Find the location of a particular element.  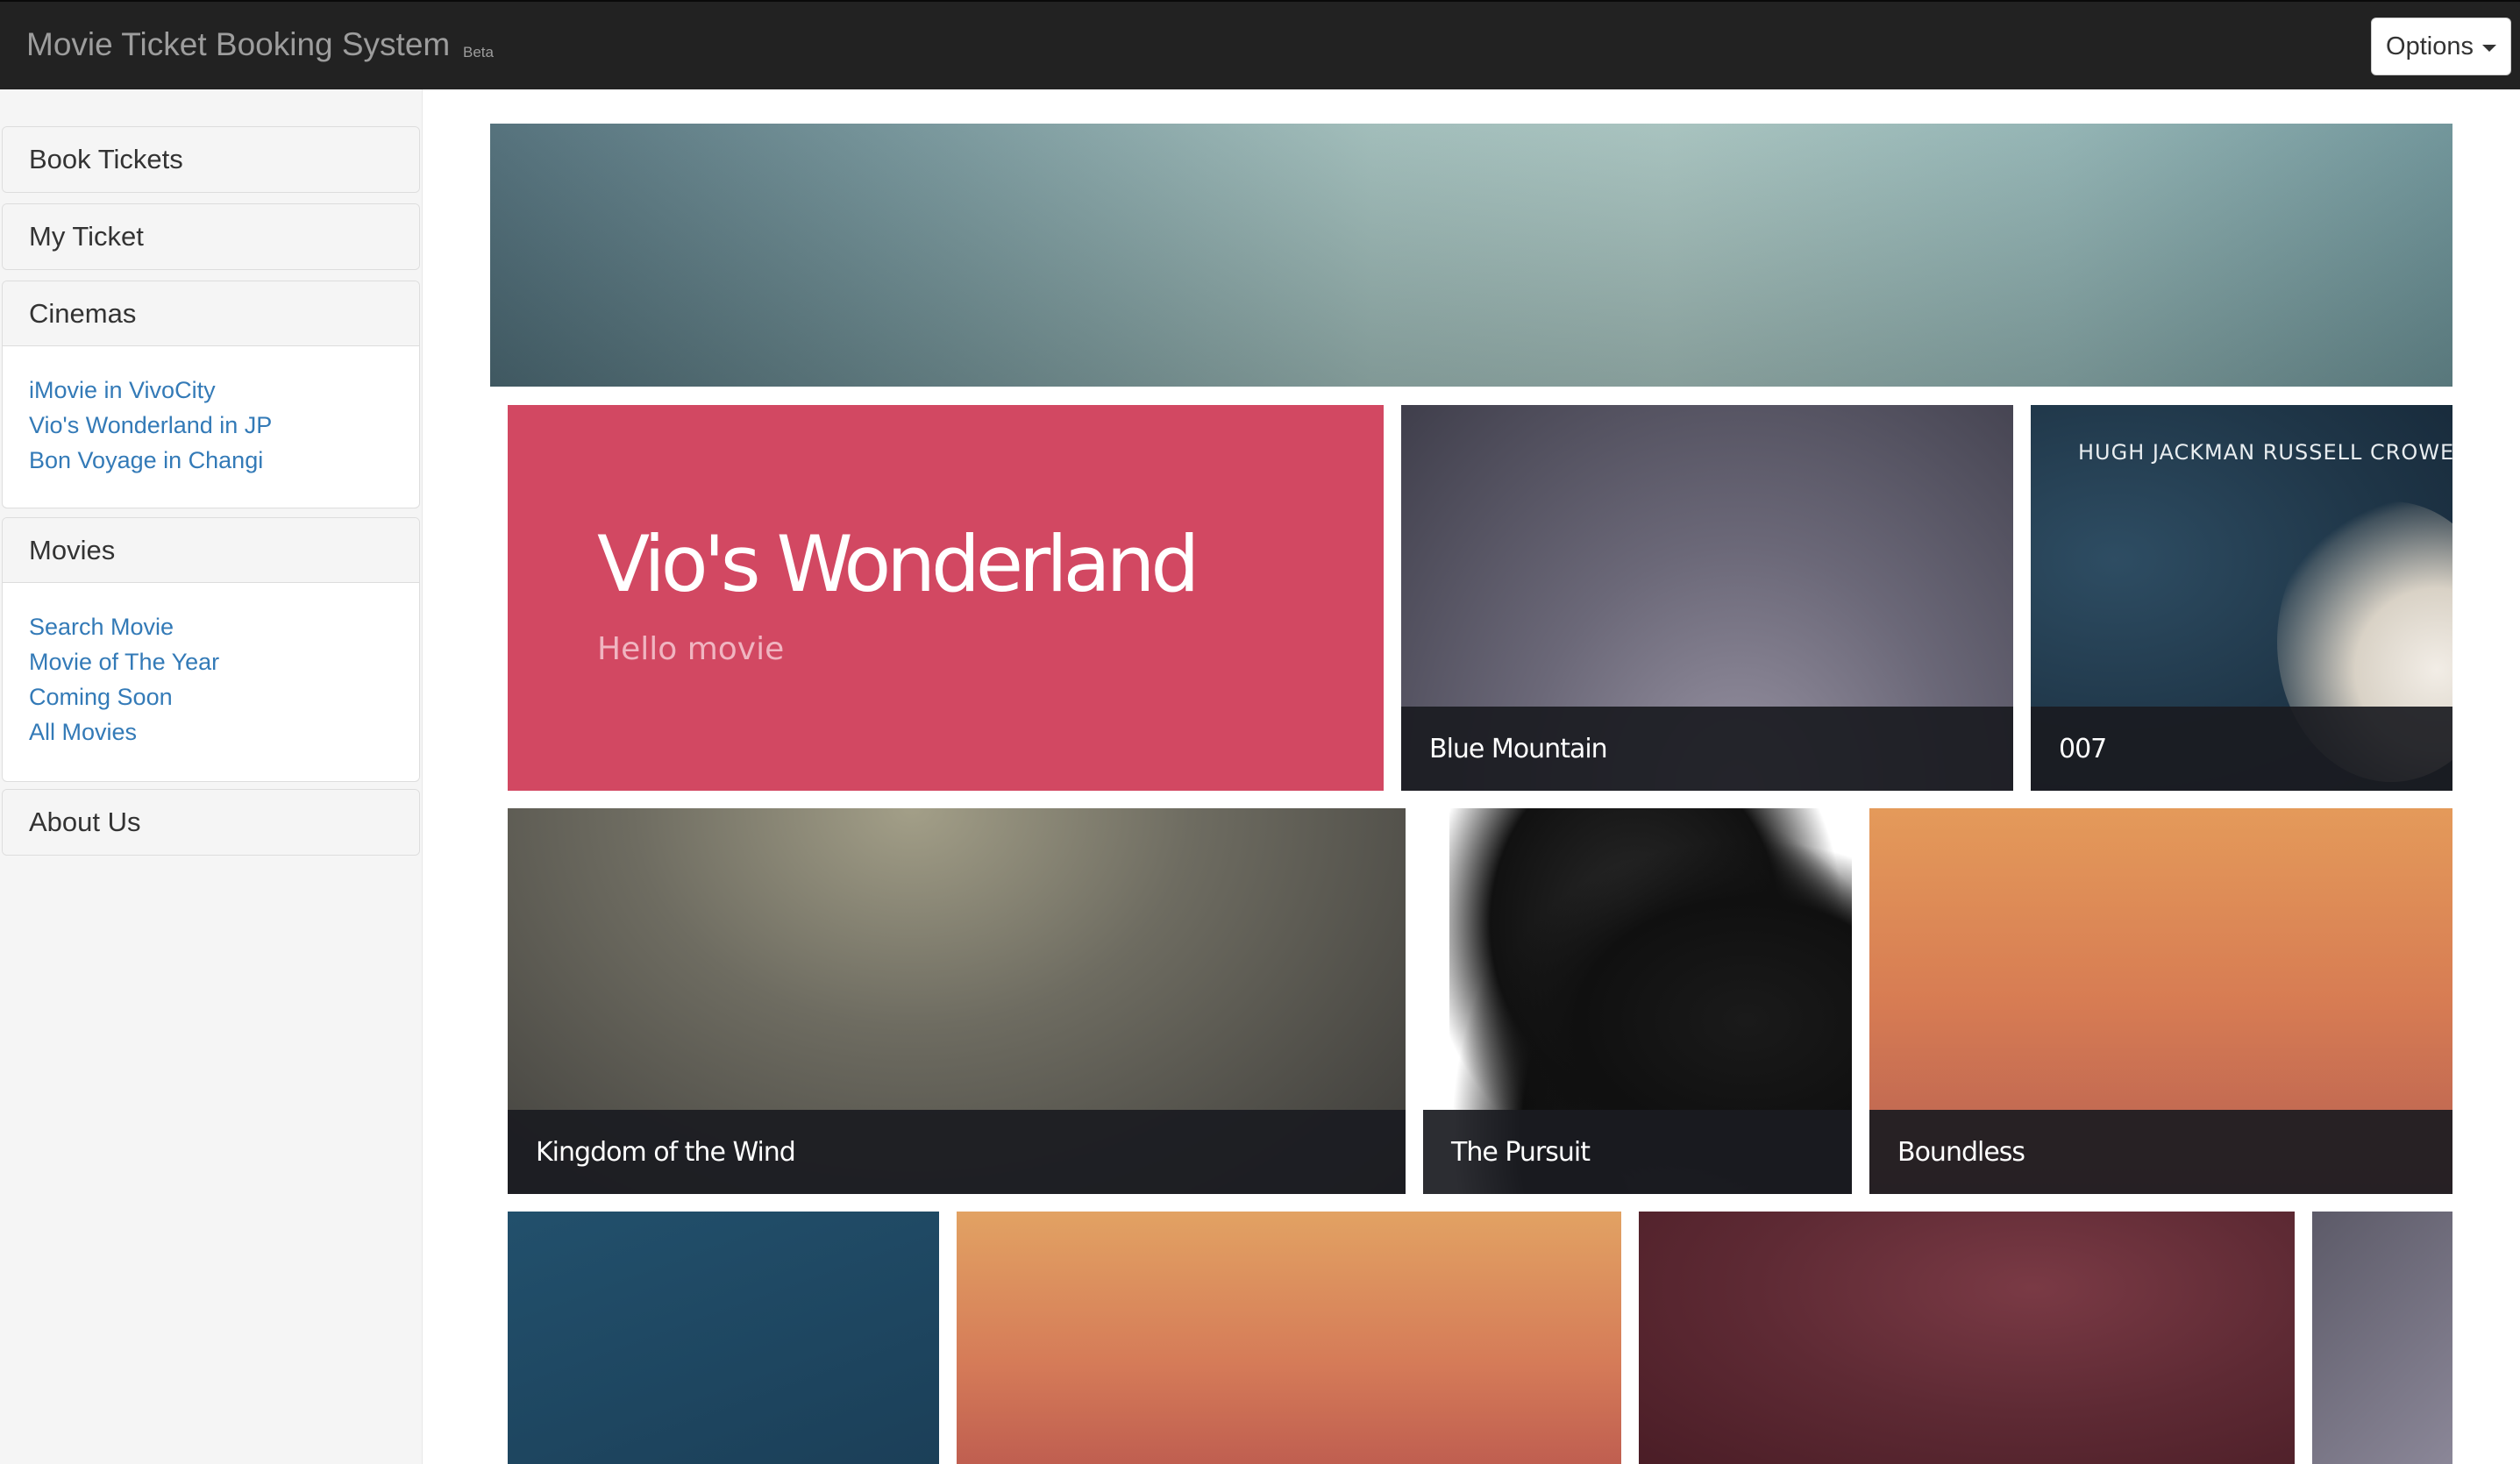

movie-tile-boundless: Boundless is located at coordinates (2160, 1001).